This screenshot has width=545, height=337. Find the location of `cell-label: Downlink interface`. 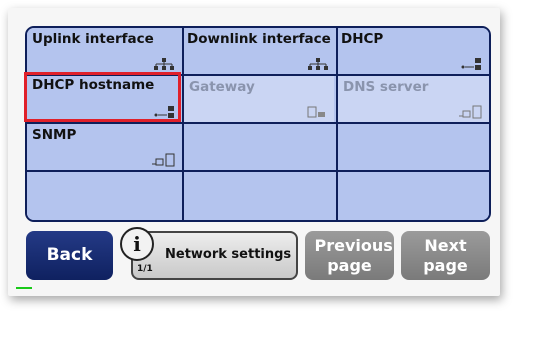

cell-label: Downlink interface is located at coordinates (259, 39).